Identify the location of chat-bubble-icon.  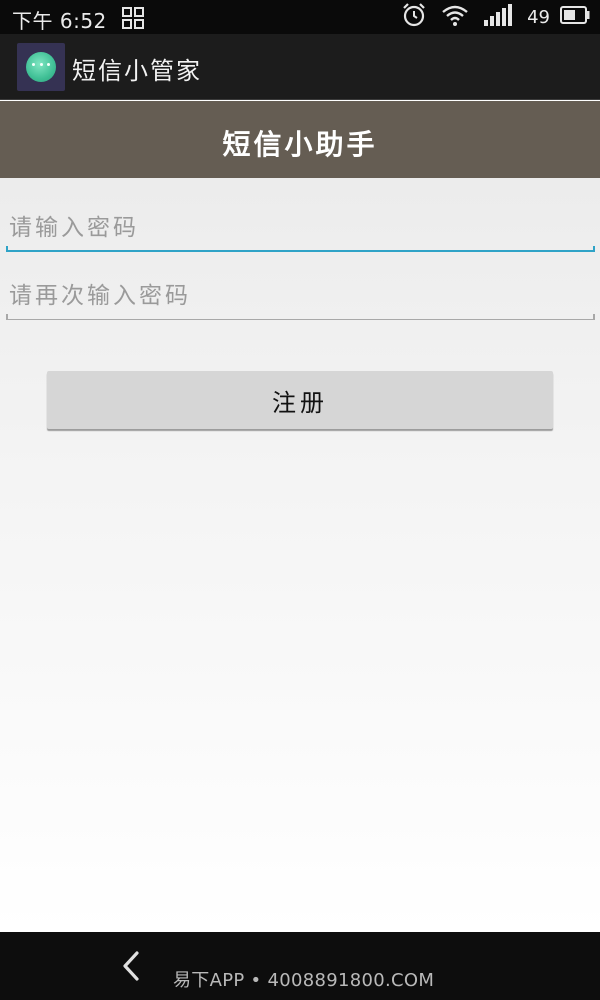
(41, 67).